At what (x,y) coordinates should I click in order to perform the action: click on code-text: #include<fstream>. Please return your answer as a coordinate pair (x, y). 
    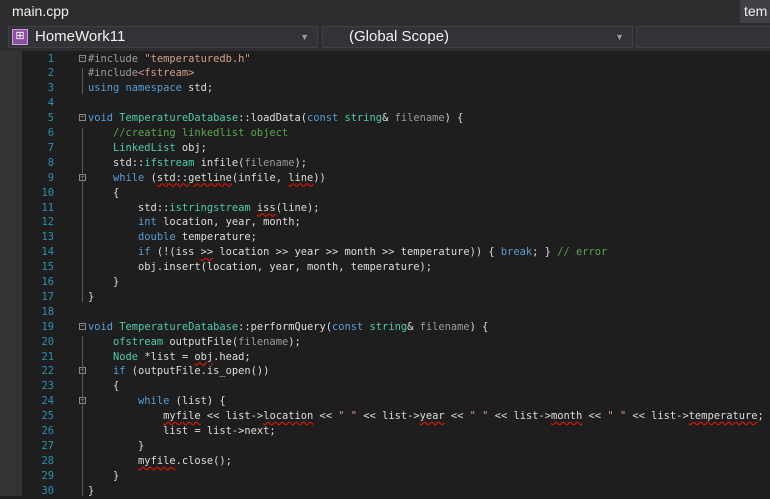
    Looking at the image, I should click on (141, 73).